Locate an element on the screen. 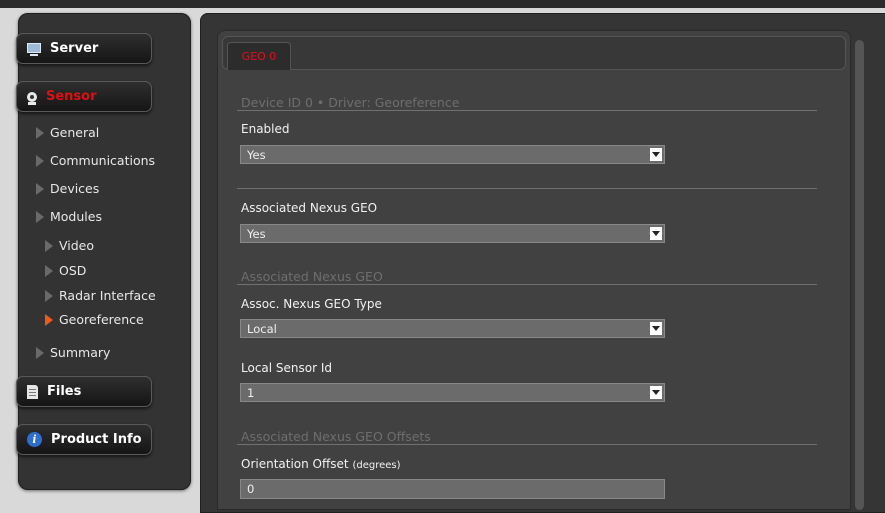 This screenshot has height=513, width=885. geo-type-select: Local is located at coordinates (452, 328).